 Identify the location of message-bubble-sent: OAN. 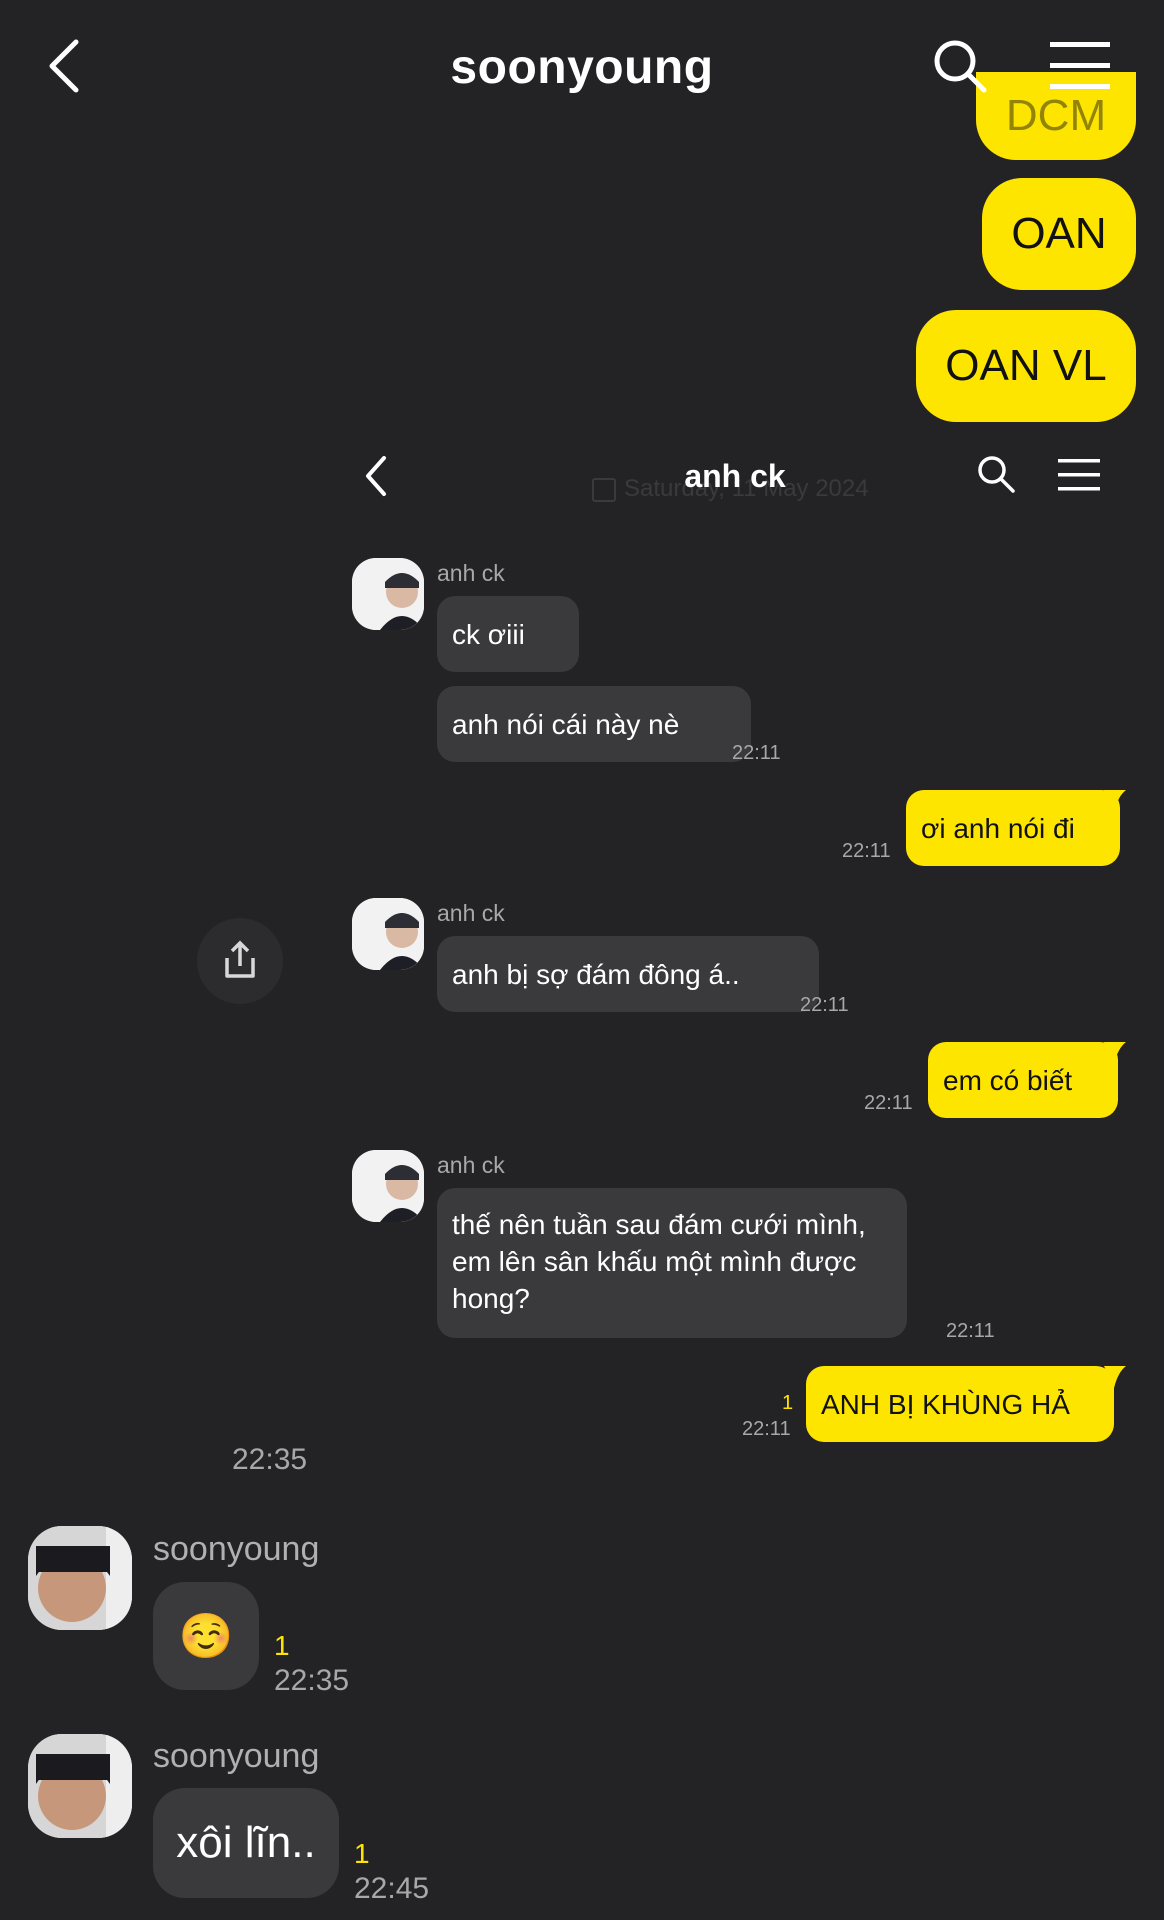
(1059, 234).